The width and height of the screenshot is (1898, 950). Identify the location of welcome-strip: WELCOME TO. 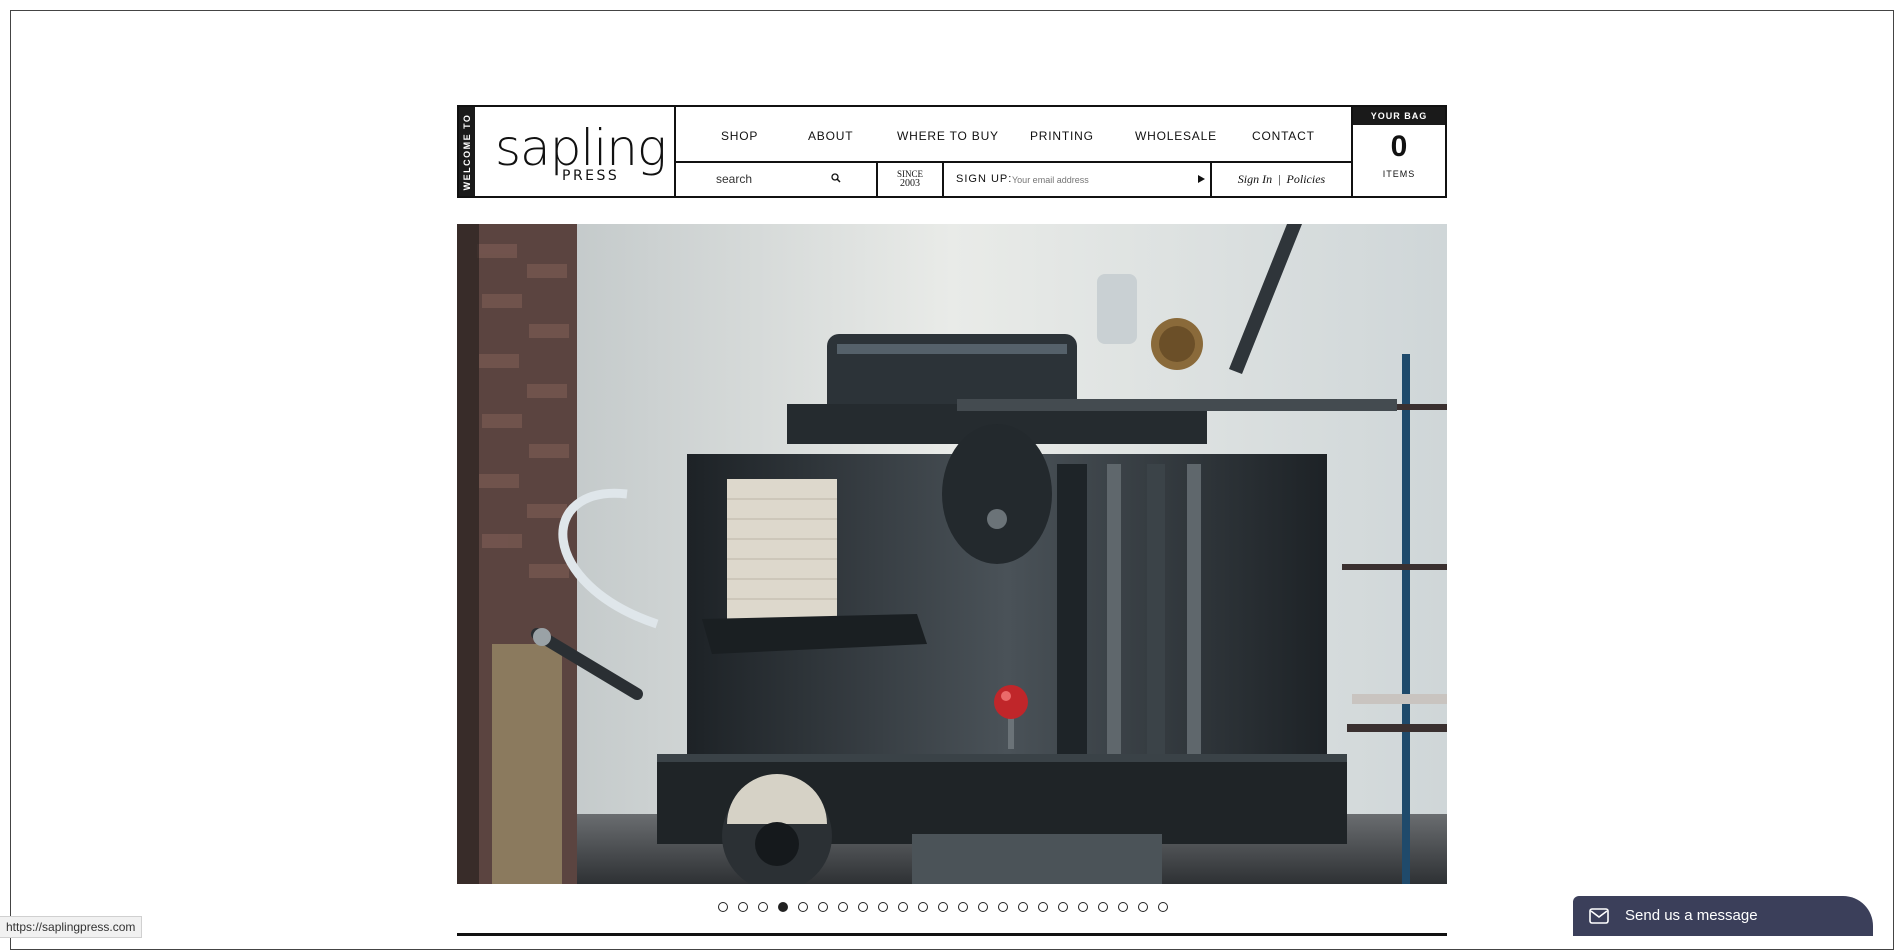
(467, 151).